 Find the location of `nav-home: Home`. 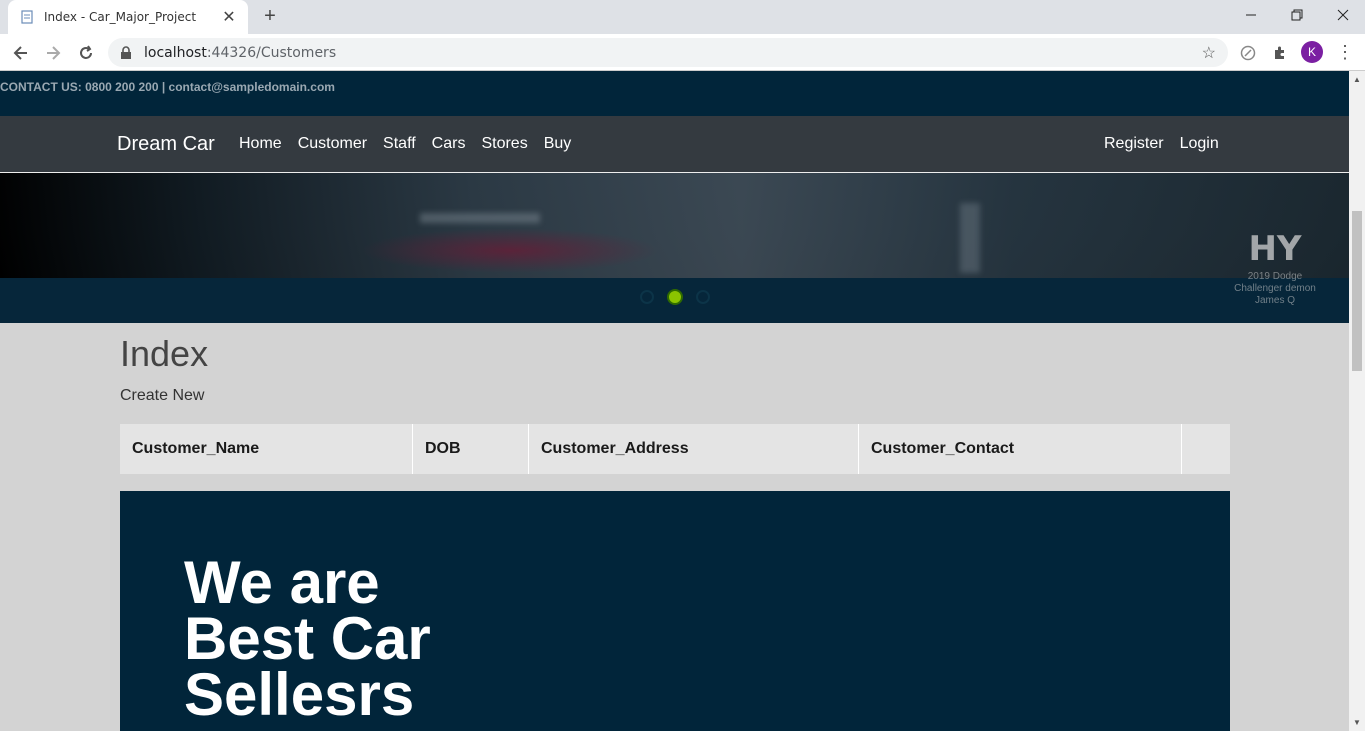

nav-home: Home is located at coordinates (260, 144).